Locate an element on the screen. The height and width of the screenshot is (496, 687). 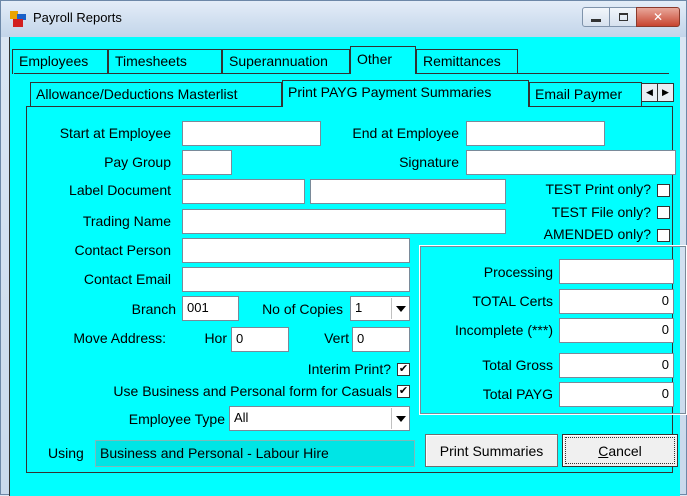
employee-type-value: All is located at coordinates (241, 417).